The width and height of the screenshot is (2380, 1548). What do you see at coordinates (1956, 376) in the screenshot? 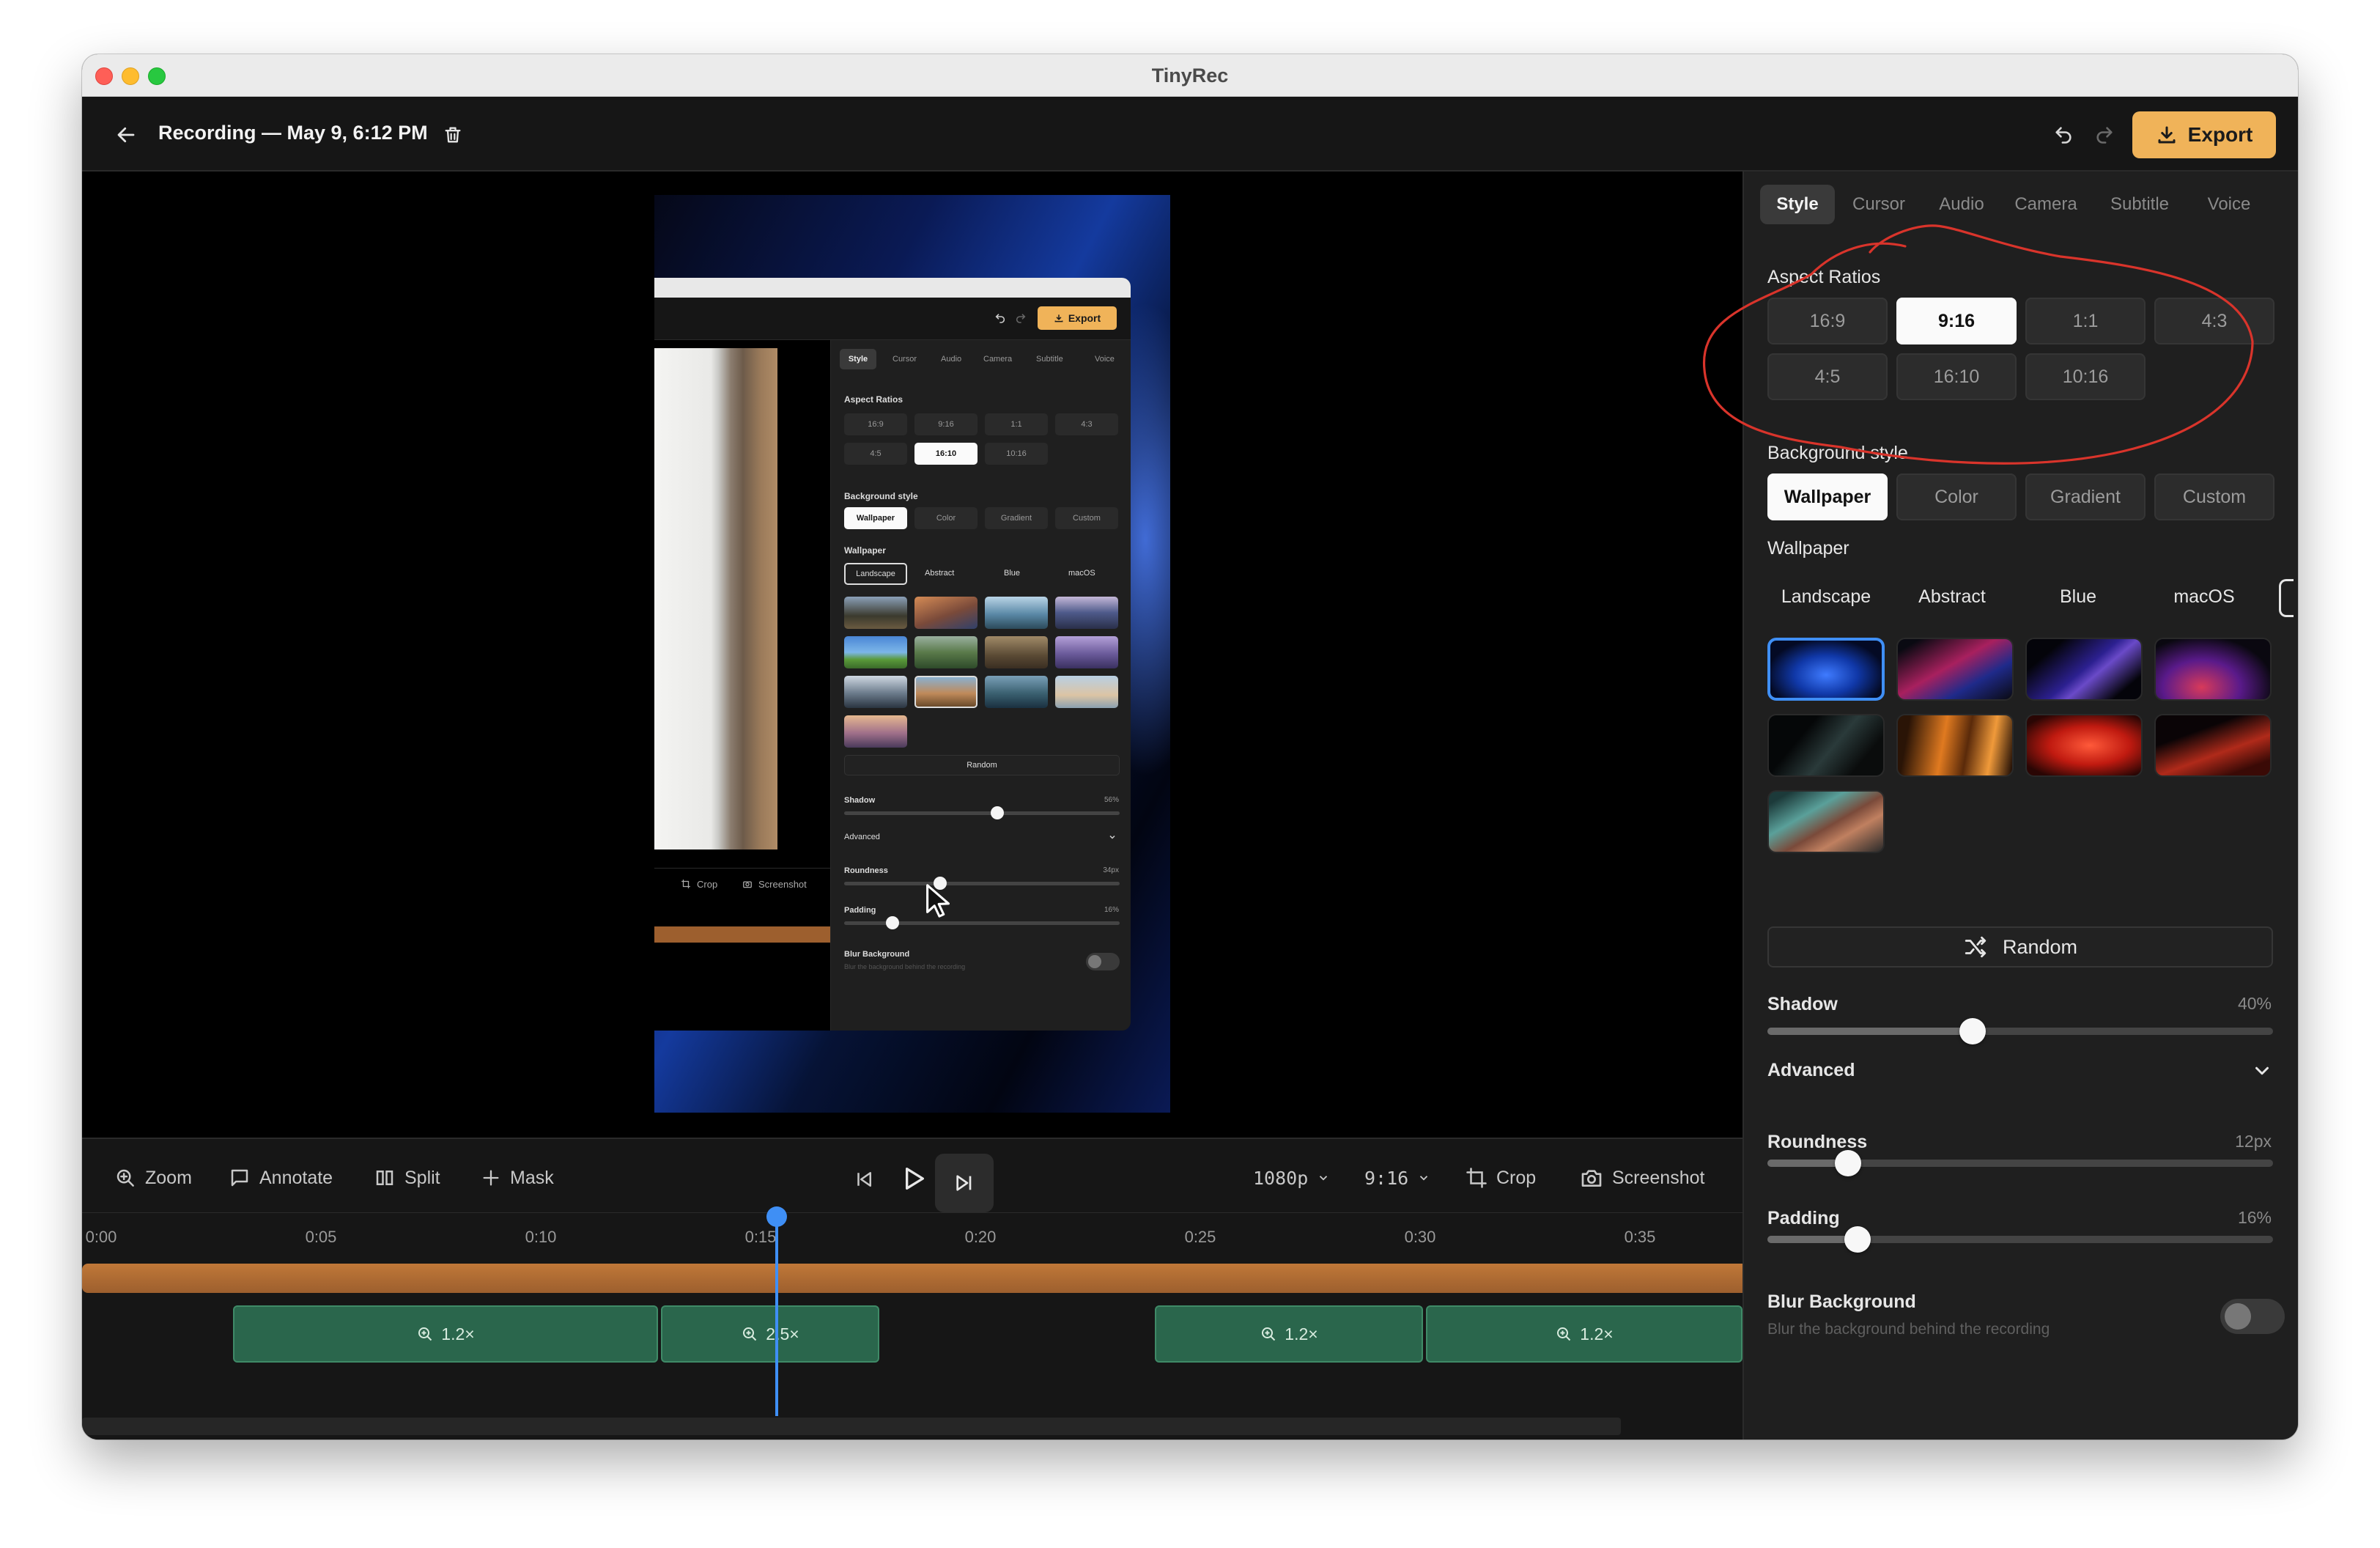
I see `aspect-16-10: 16:10` at bounding box center [1956, 376].